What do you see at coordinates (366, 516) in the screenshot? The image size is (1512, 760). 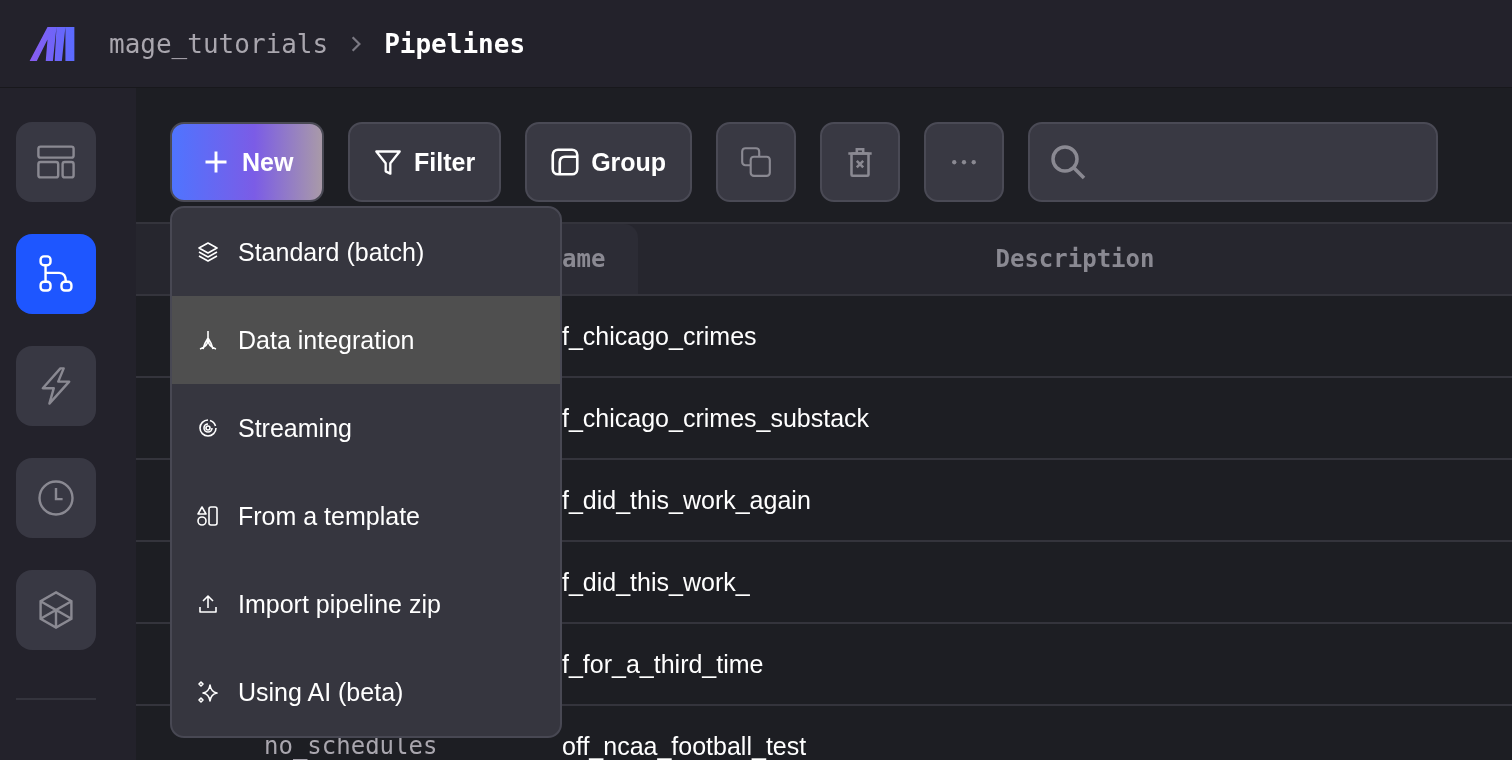 I see `menu-item: From a template` at bounding box center [366, 516].